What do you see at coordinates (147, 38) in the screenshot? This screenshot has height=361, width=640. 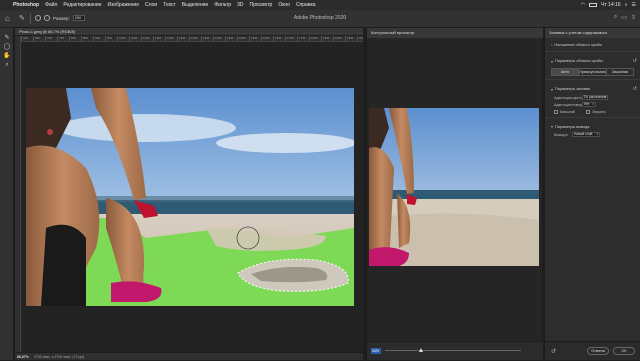 I see `ruler-tick: 1100` at bounding box center [147, 38].